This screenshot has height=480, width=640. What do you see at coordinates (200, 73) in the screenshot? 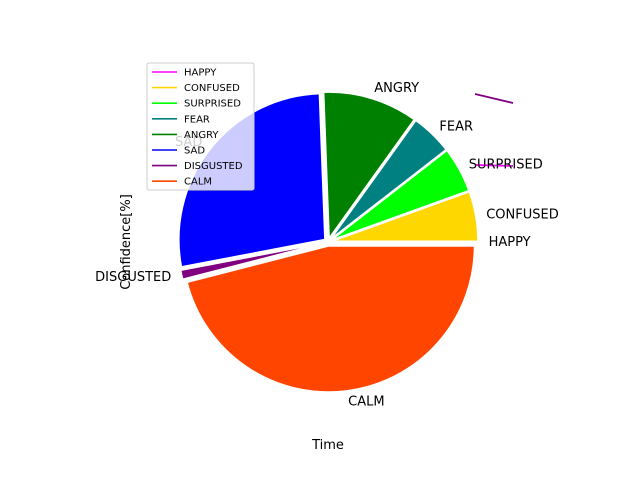
I see `legend-entry-happy: HAPPY` at bounding box center [200, 73].